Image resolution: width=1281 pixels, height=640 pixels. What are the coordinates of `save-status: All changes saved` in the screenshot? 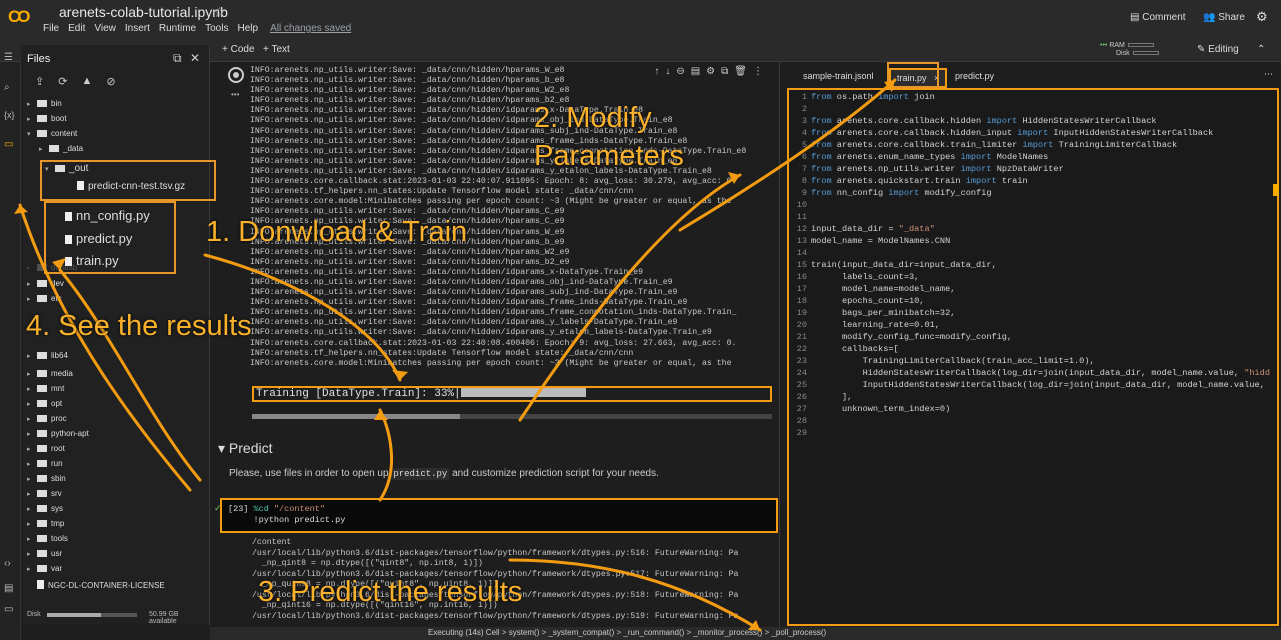 It's located at (310, 28).